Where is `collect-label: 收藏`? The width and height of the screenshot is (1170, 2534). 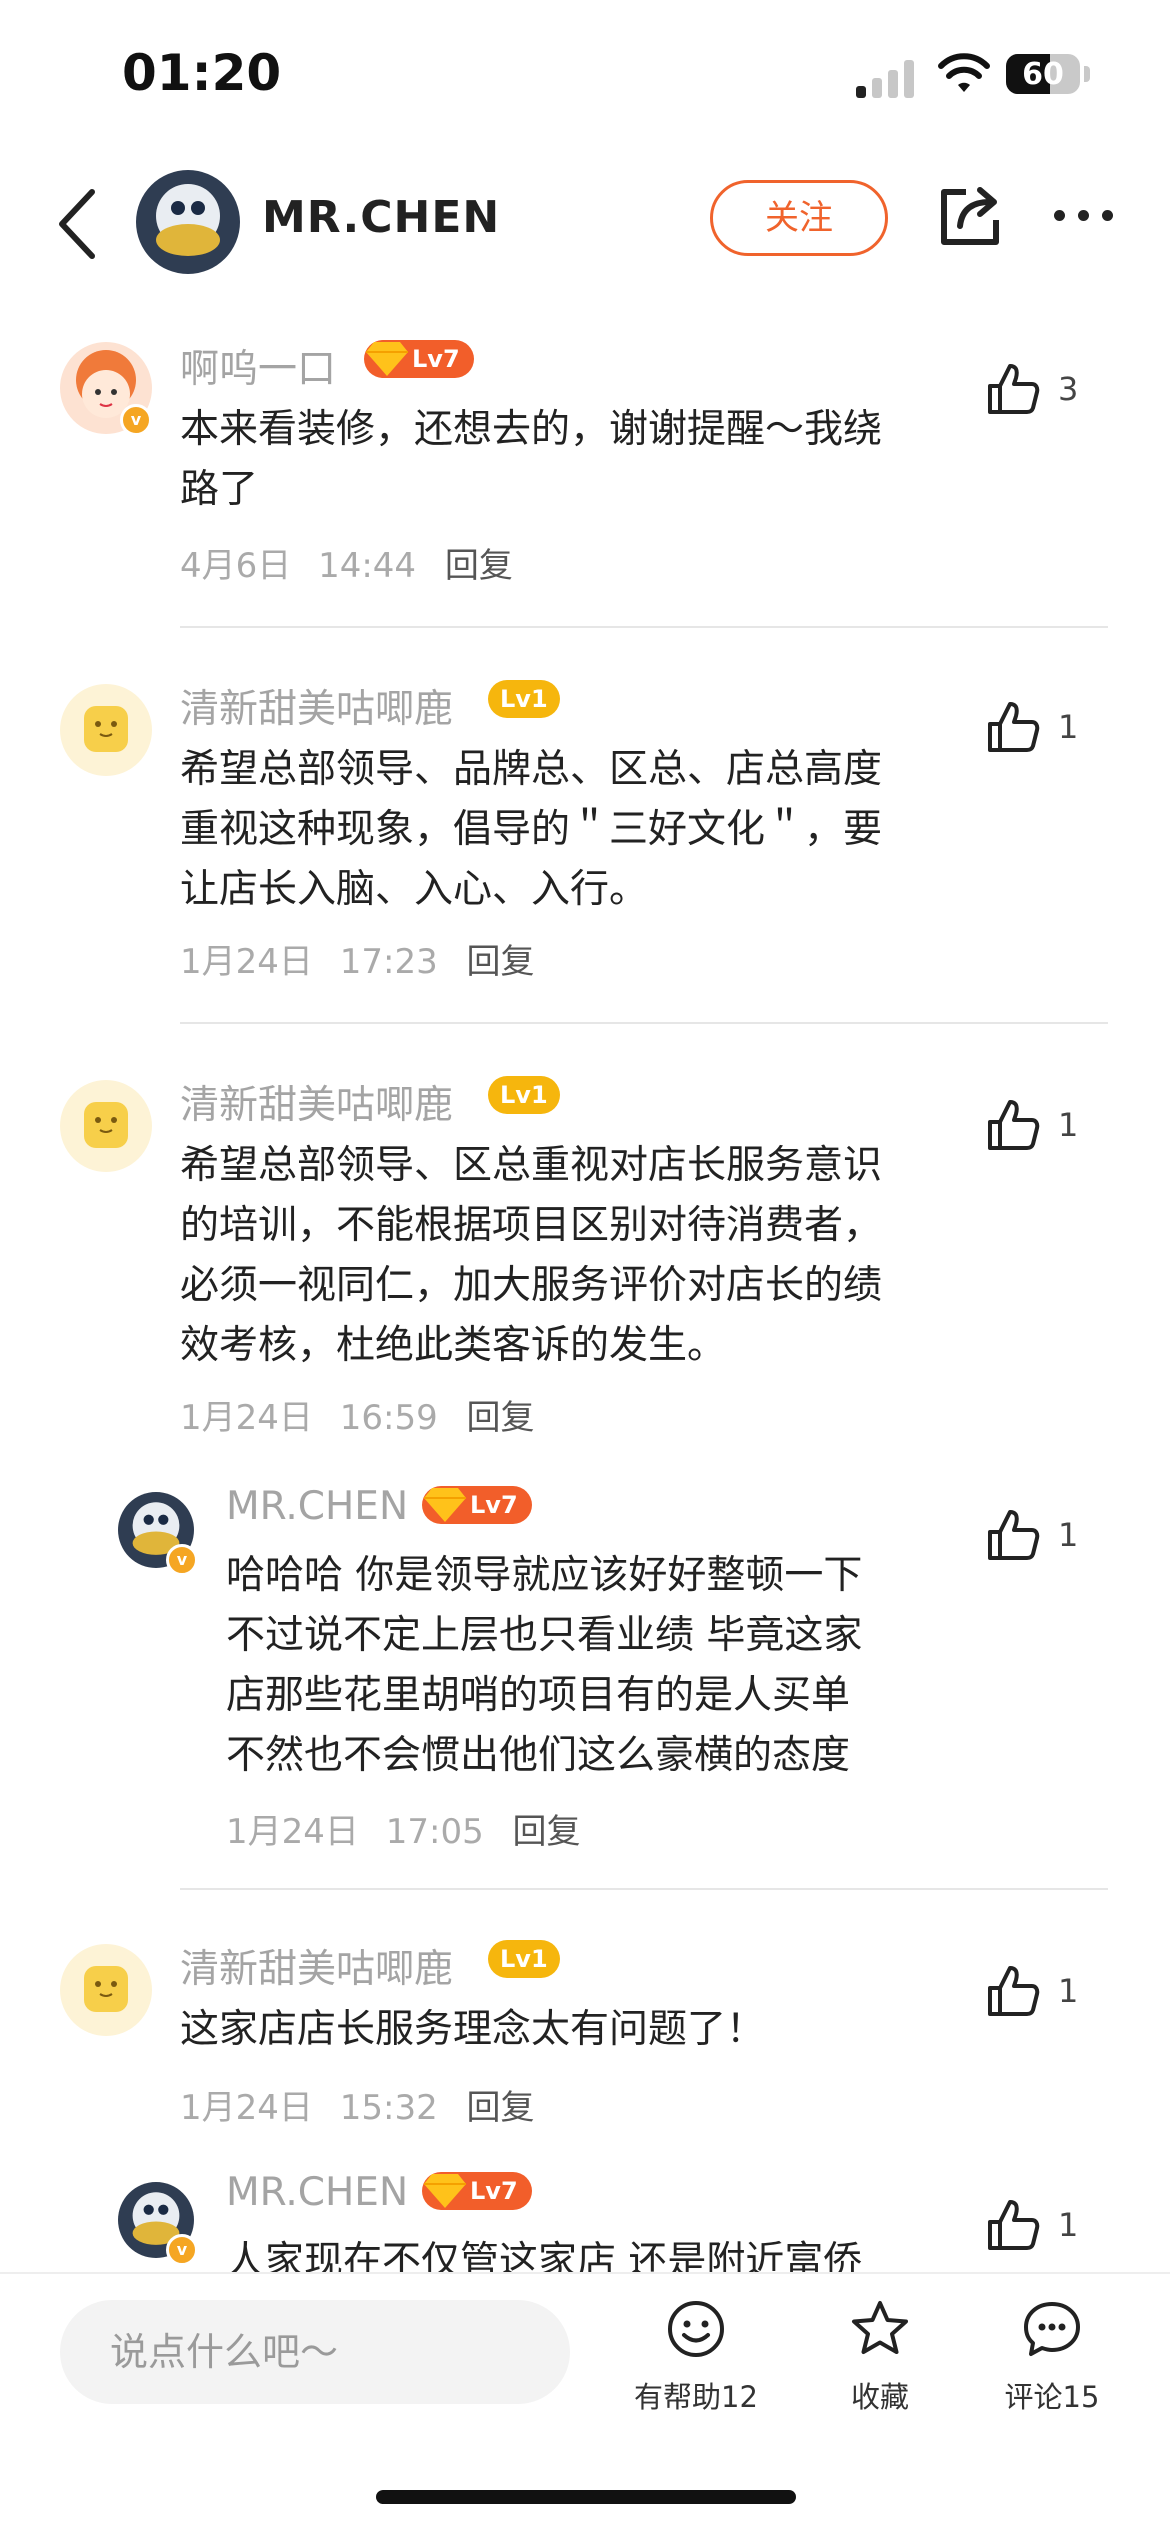
collect-label: 收藏 is located at coordinates (879, 2397).